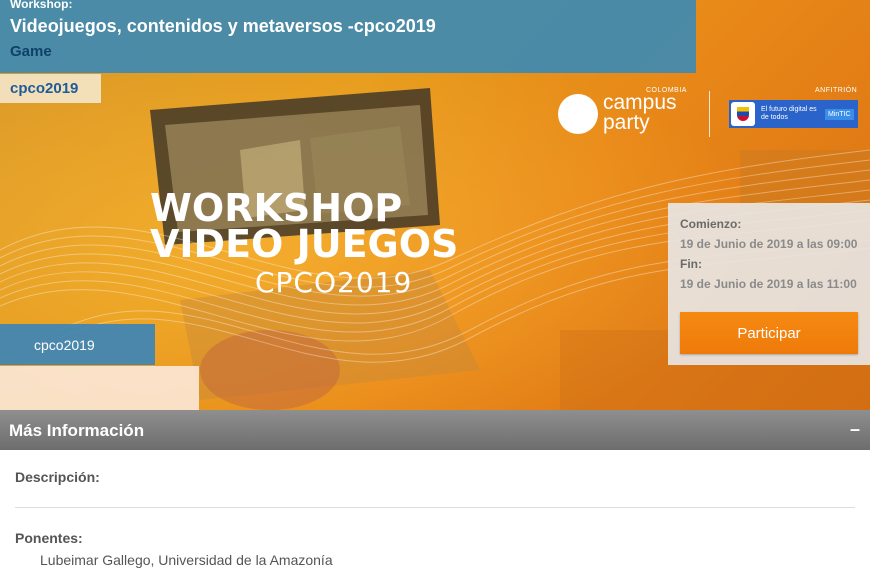 The image size is (870, 584). What do you see at coordinates (435, 507) in the screenshot?
I see `section-divider` at bounding box center [435, 507].